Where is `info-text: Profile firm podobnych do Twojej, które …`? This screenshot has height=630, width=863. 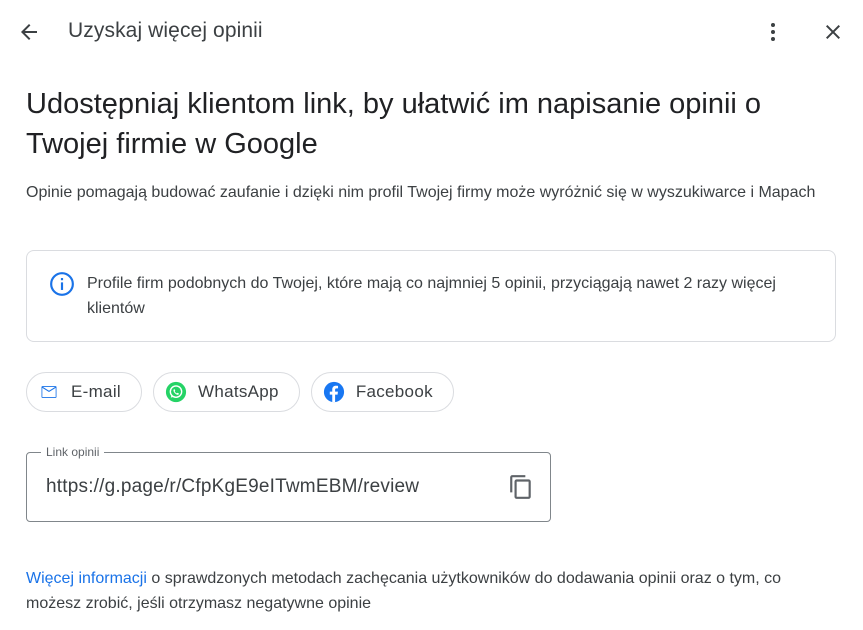
info-text: Profile firm podobnych do Twojej, które … is located at coordinates (431, 296).